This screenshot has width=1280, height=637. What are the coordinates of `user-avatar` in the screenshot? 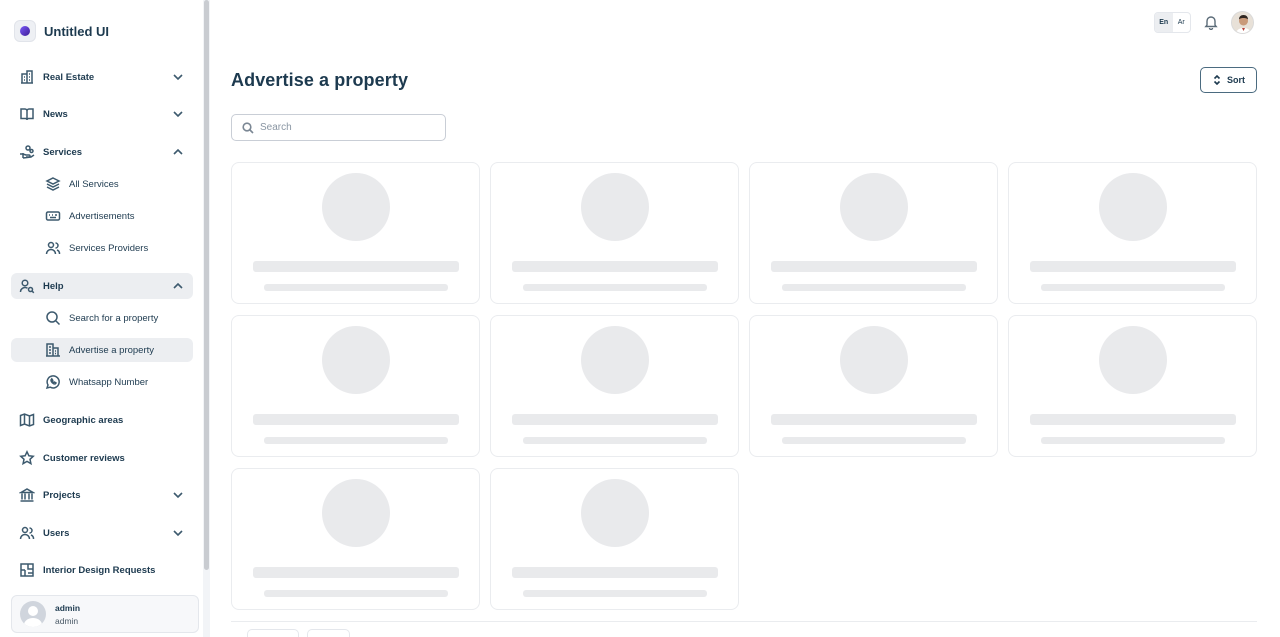 It's located at (1242, 22).